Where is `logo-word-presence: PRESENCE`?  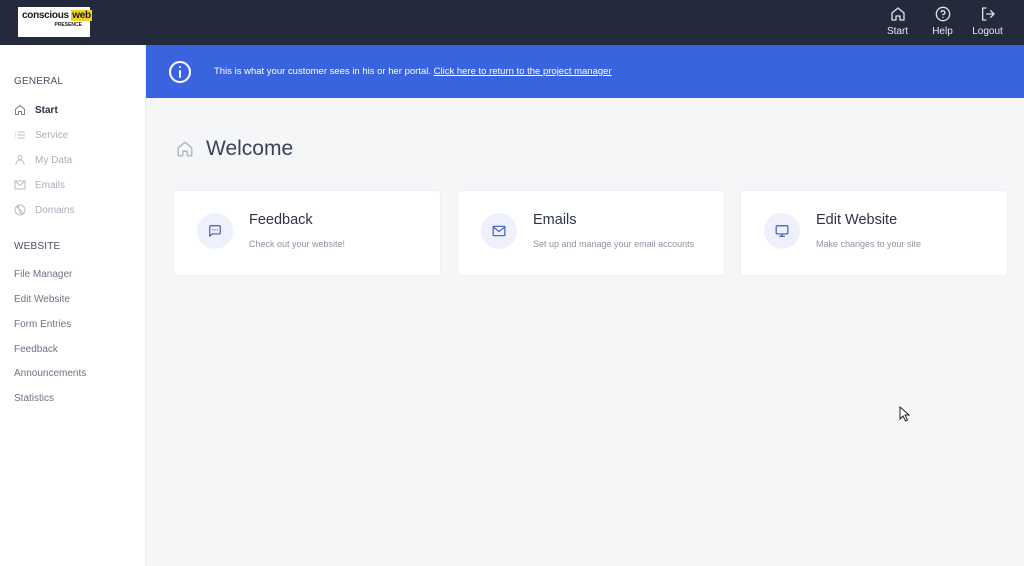 logo-word-presence: PRESENCE is located at coordinates (68, 25).